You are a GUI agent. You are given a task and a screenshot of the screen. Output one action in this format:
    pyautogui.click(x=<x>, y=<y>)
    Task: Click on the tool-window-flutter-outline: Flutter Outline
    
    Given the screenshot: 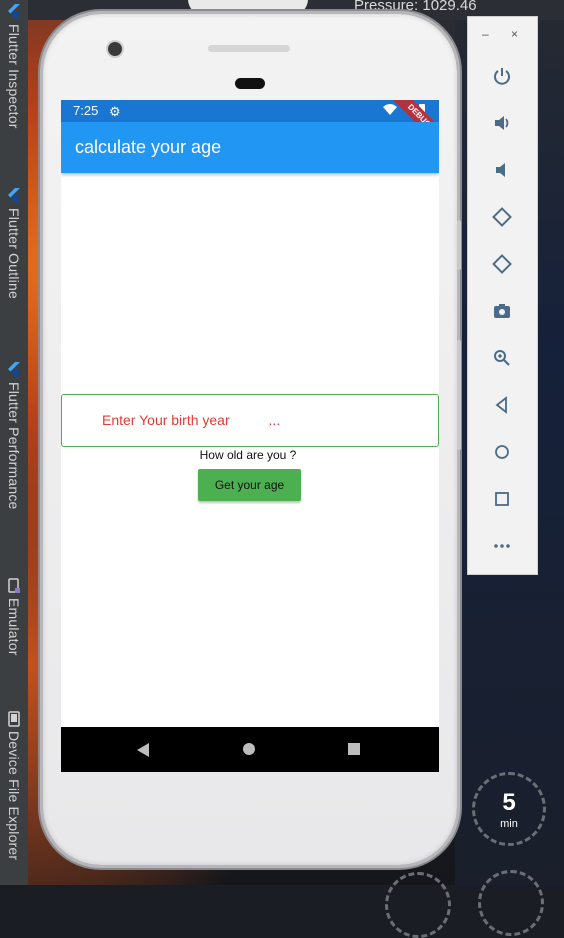 What is the action you would take?
    pyautogui.click(x=14, y=243)
    